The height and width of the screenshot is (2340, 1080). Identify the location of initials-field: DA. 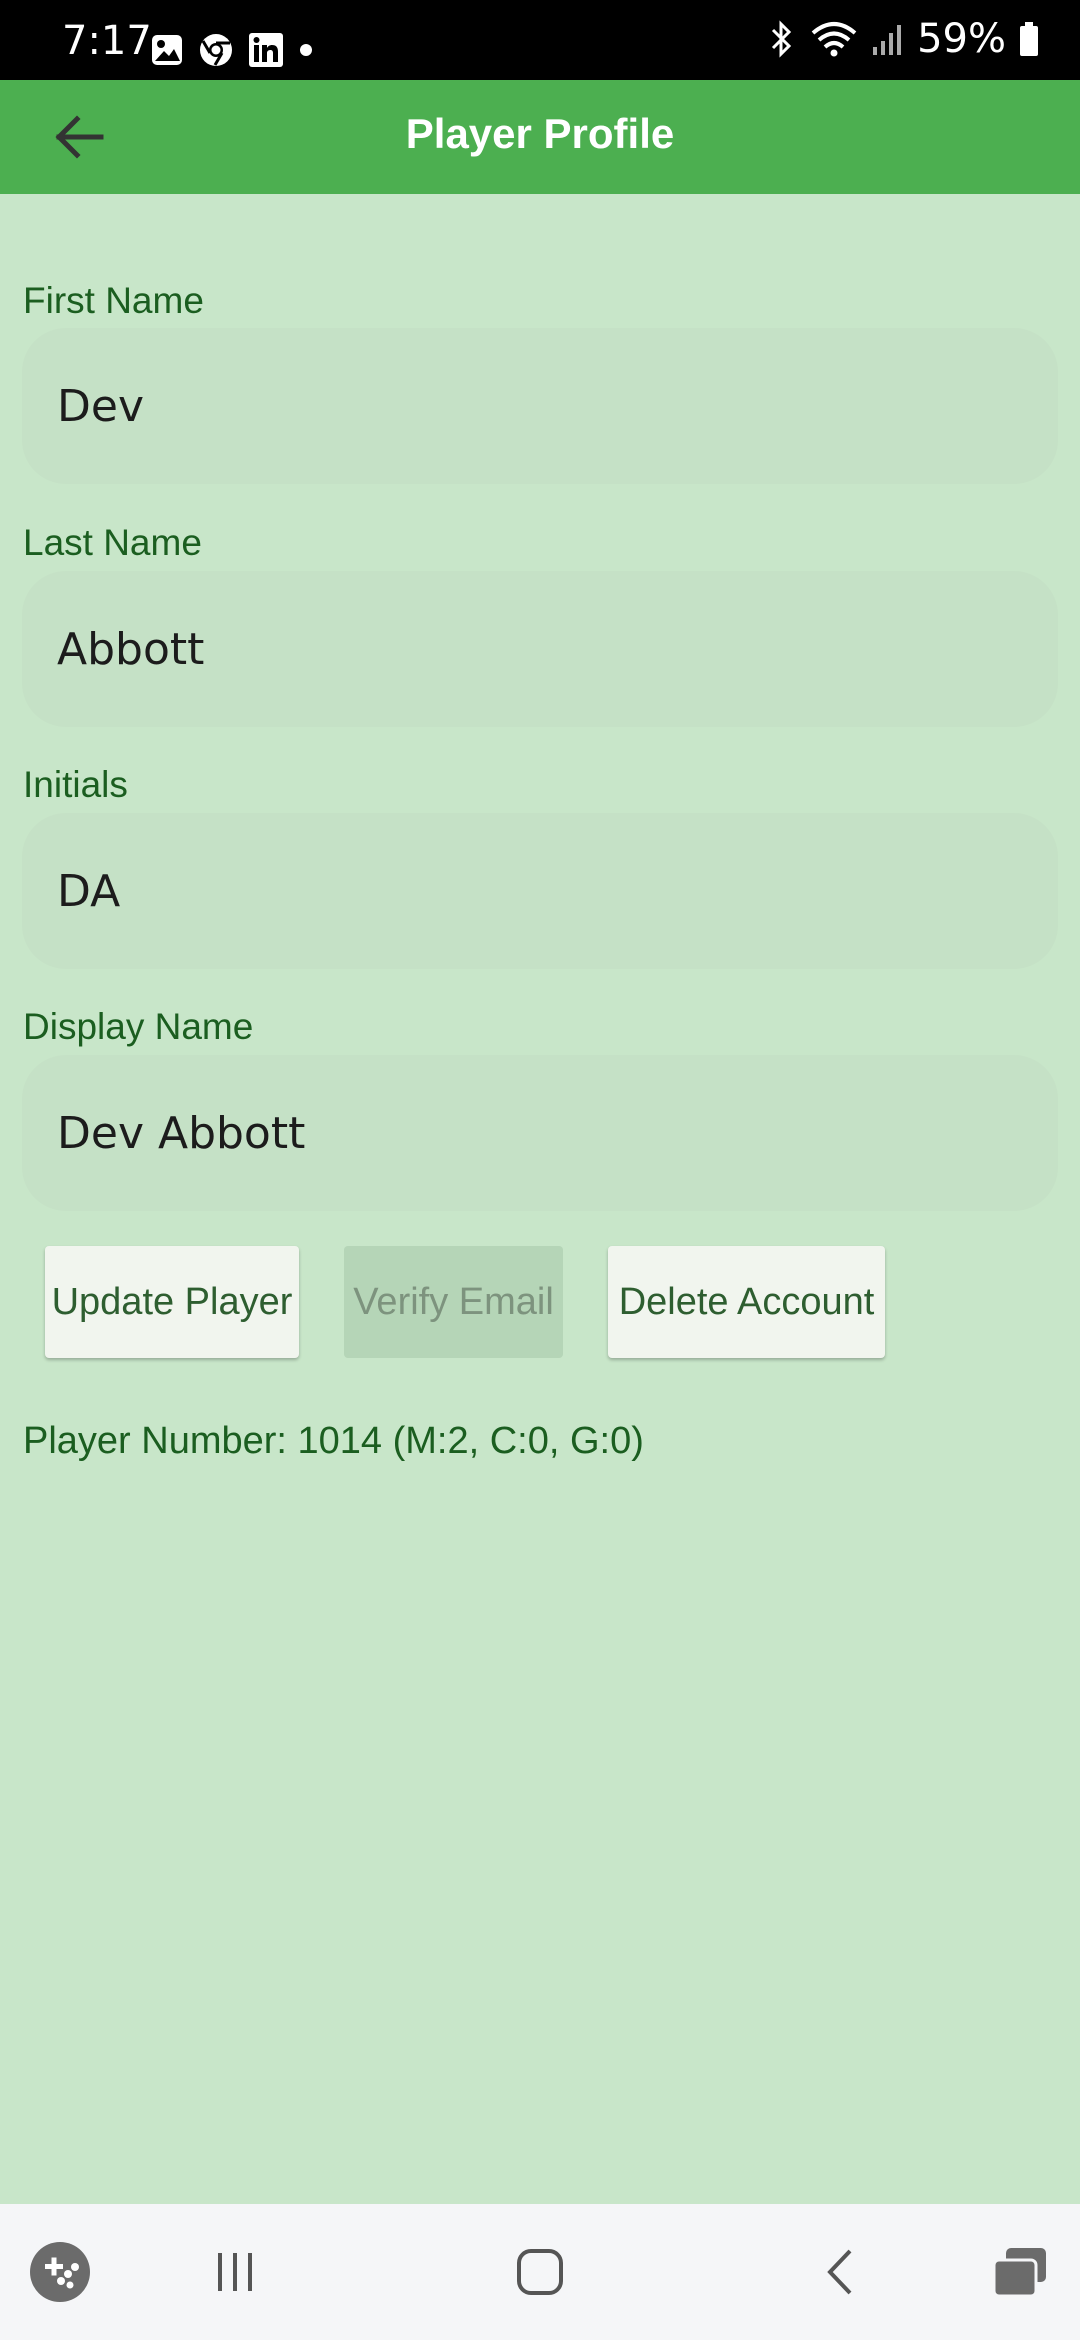
(540, 891).